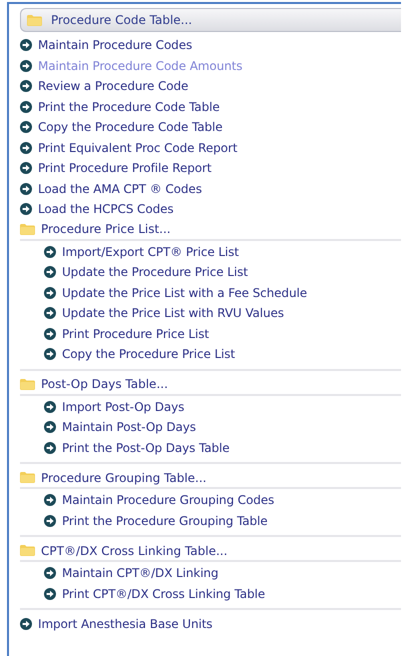 The image size is (407, 656). I want to click on menu-link: Update the Price List with RVU Values, so click(173, 313).